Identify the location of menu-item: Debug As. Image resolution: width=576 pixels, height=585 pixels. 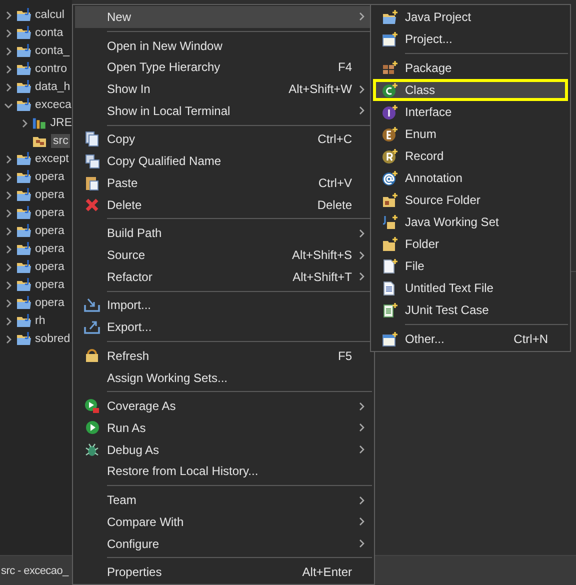
(223, 449).